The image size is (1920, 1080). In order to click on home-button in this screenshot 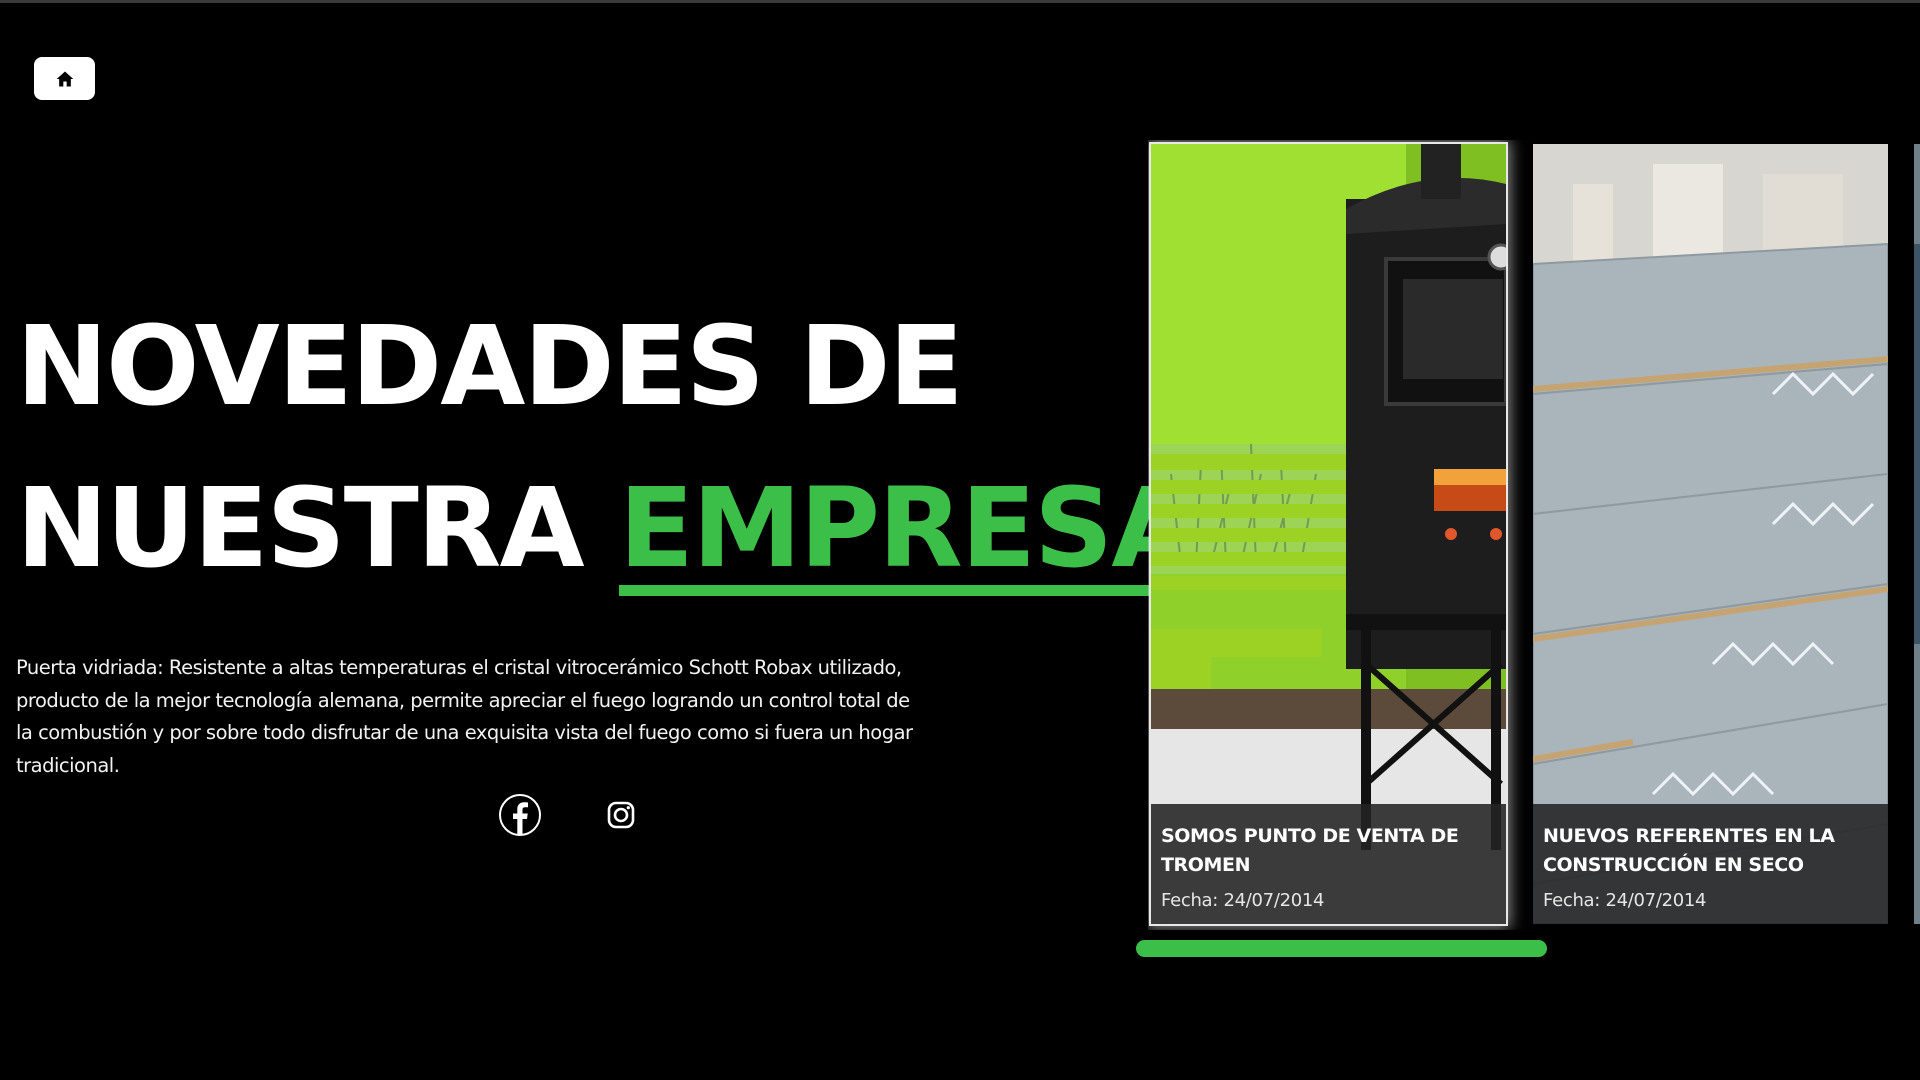, I will do `click(64, 78)`.